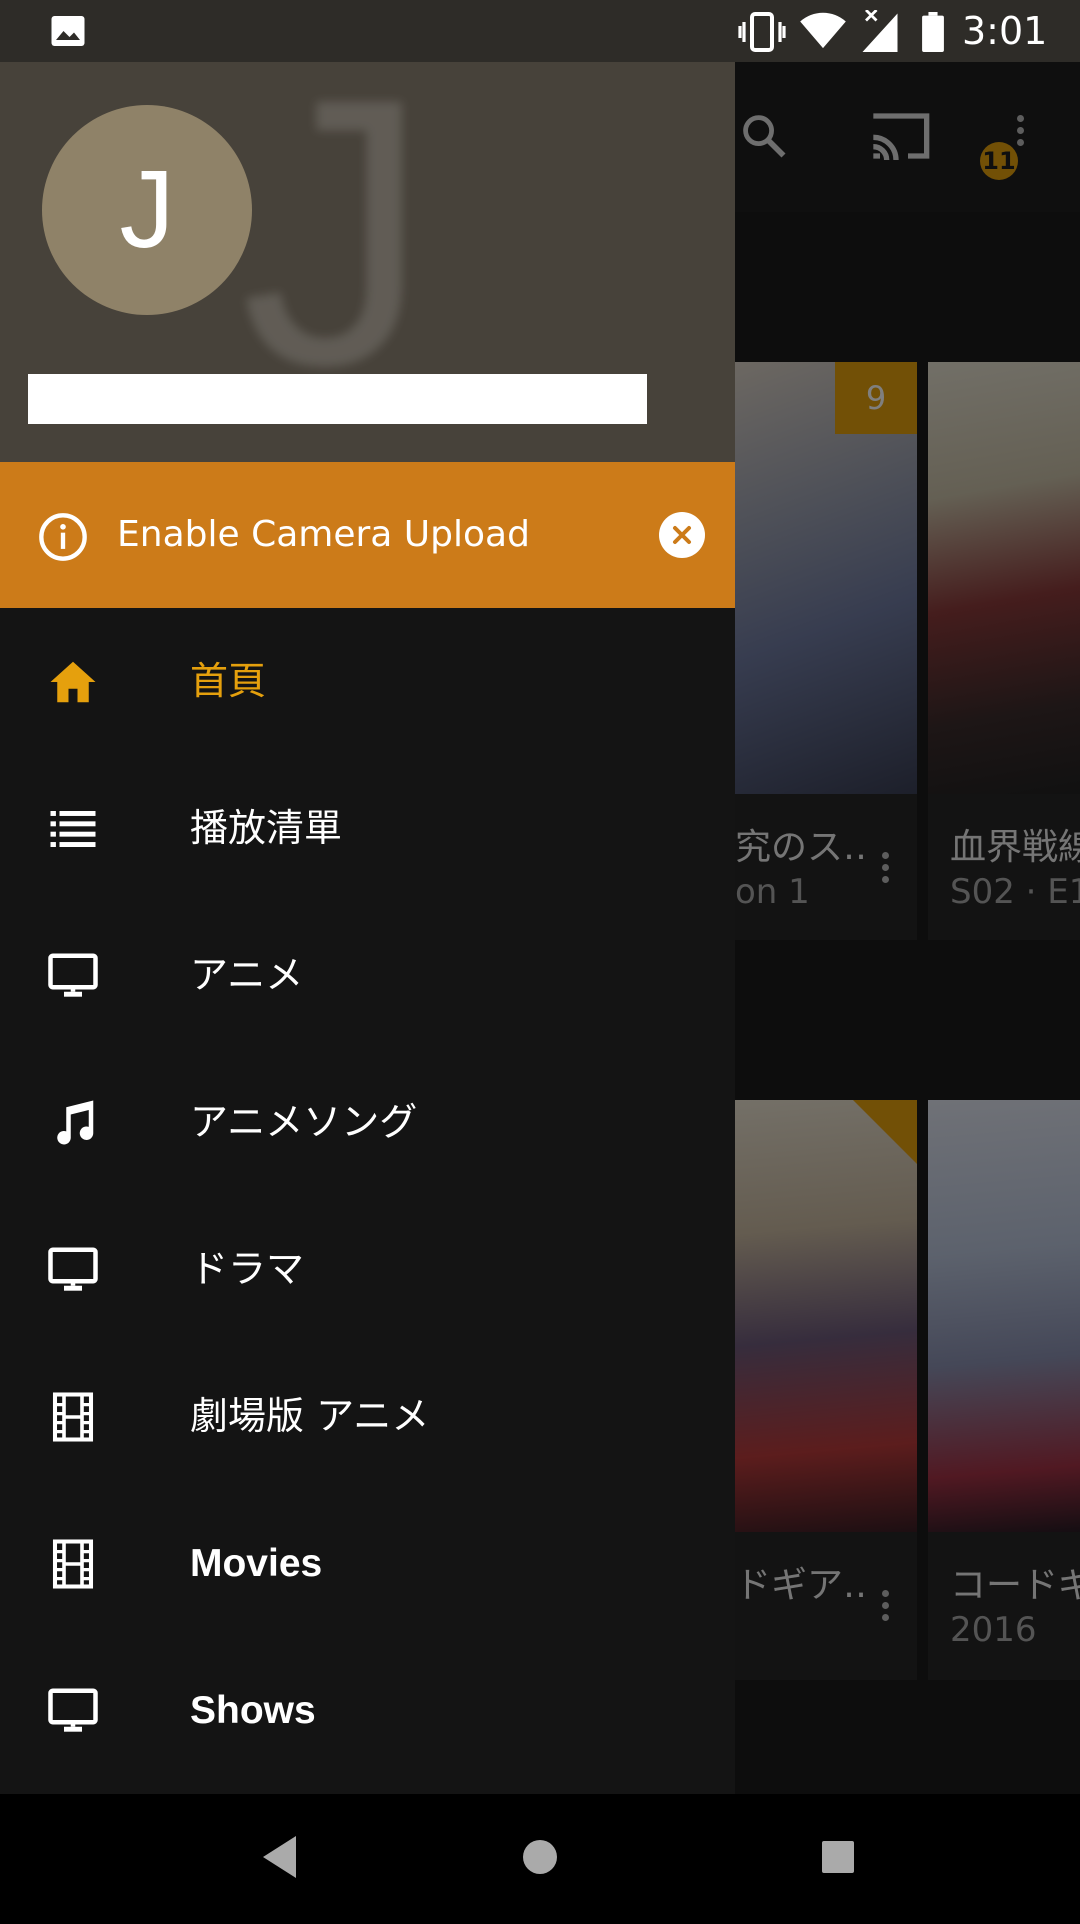 Image resolution: width=1080 pixels, height=1924 pixels. I want to click on drawer-item-label: Shows, so click(253, 1710).